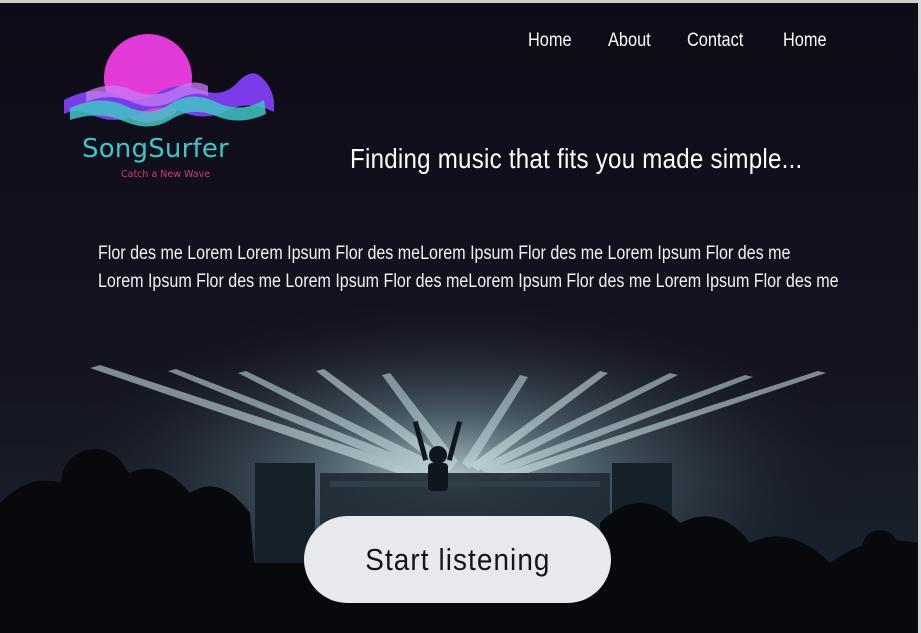  I want to click on brand-tagline: Catch a New Wave, so click(166, 174).